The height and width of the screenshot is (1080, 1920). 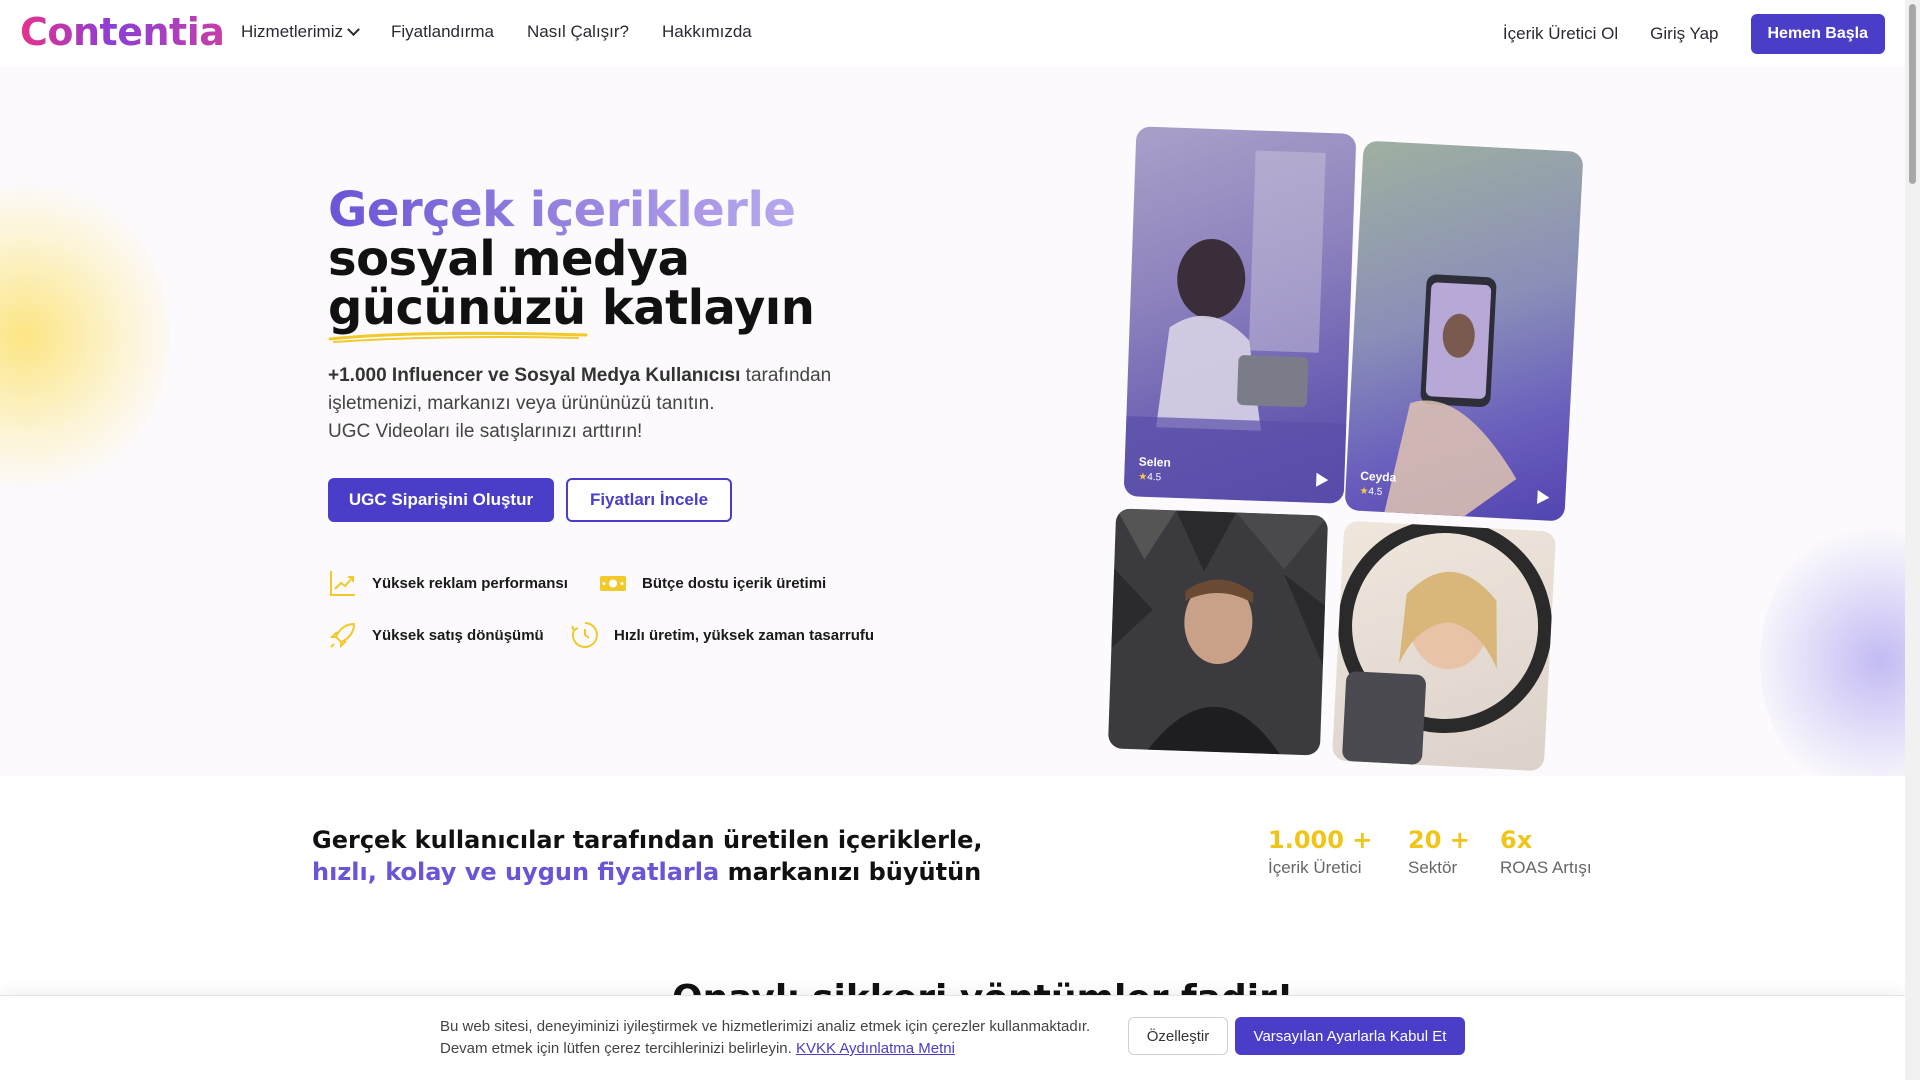 I want to click on decor-glow-purple, so click(x=1832, y=646).